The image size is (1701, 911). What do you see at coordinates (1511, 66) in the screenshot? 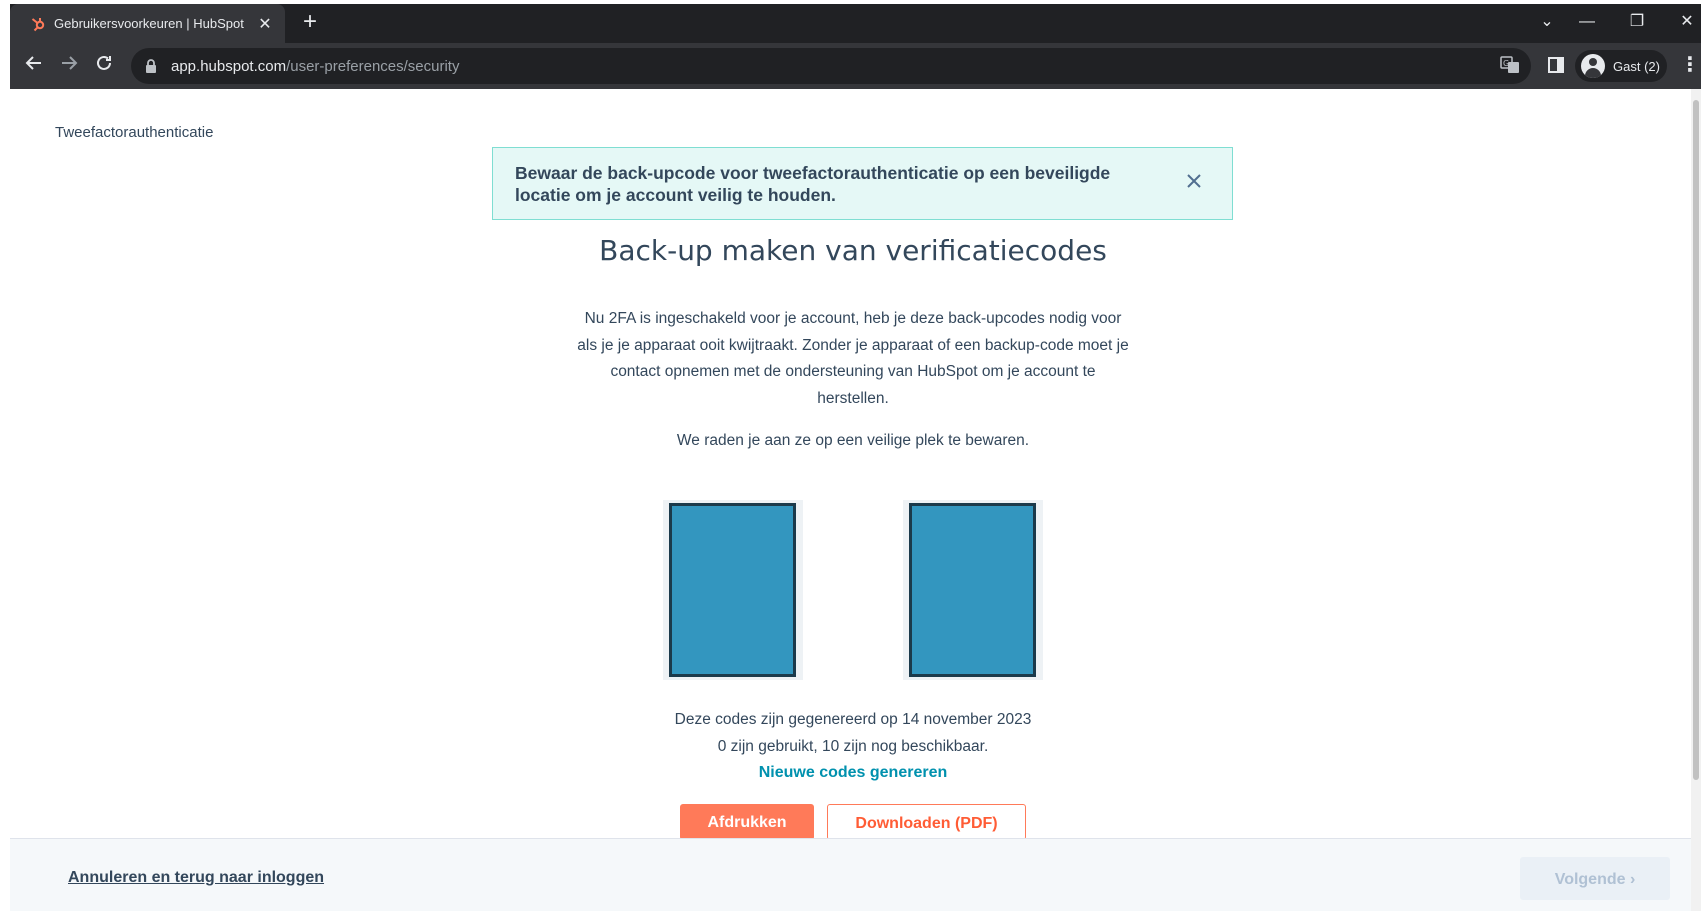
I see `translate-icon: G` at bounding box center [1511, 66].